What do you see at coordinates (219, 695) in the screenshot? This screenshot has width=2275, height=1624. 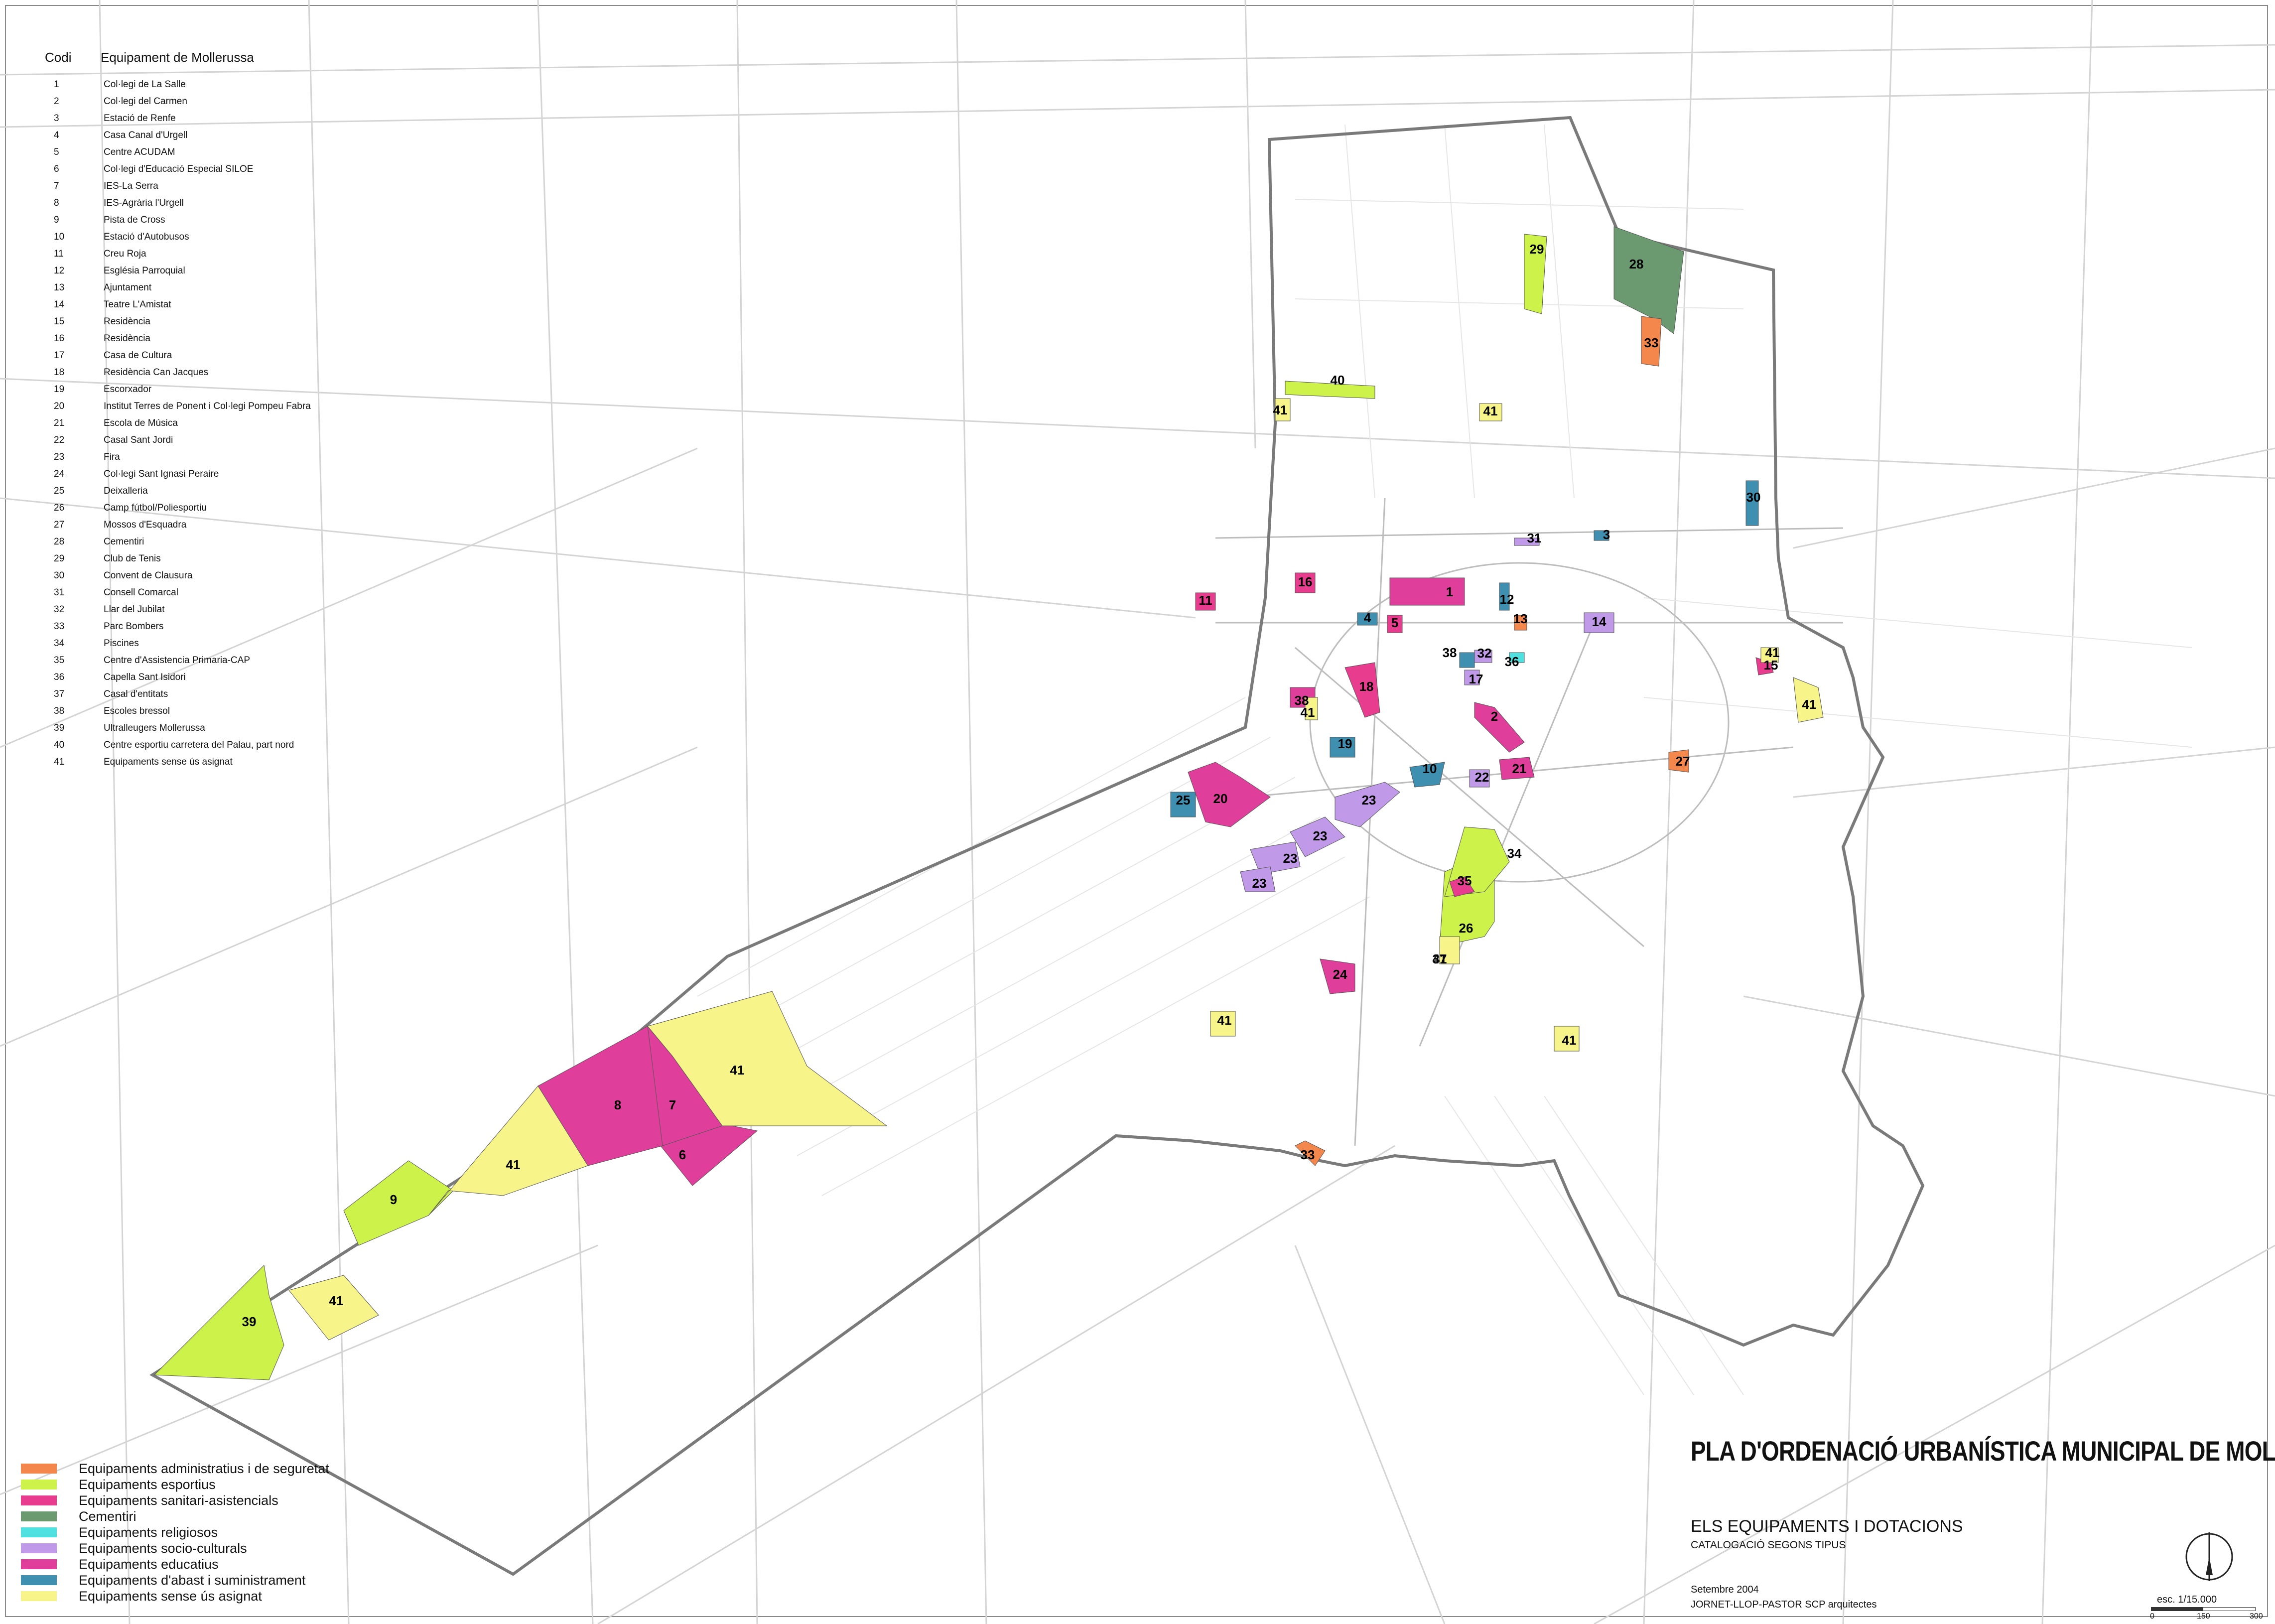 I see `code-row: 37 Casal d'entitats` at bounding box center [219, 695].